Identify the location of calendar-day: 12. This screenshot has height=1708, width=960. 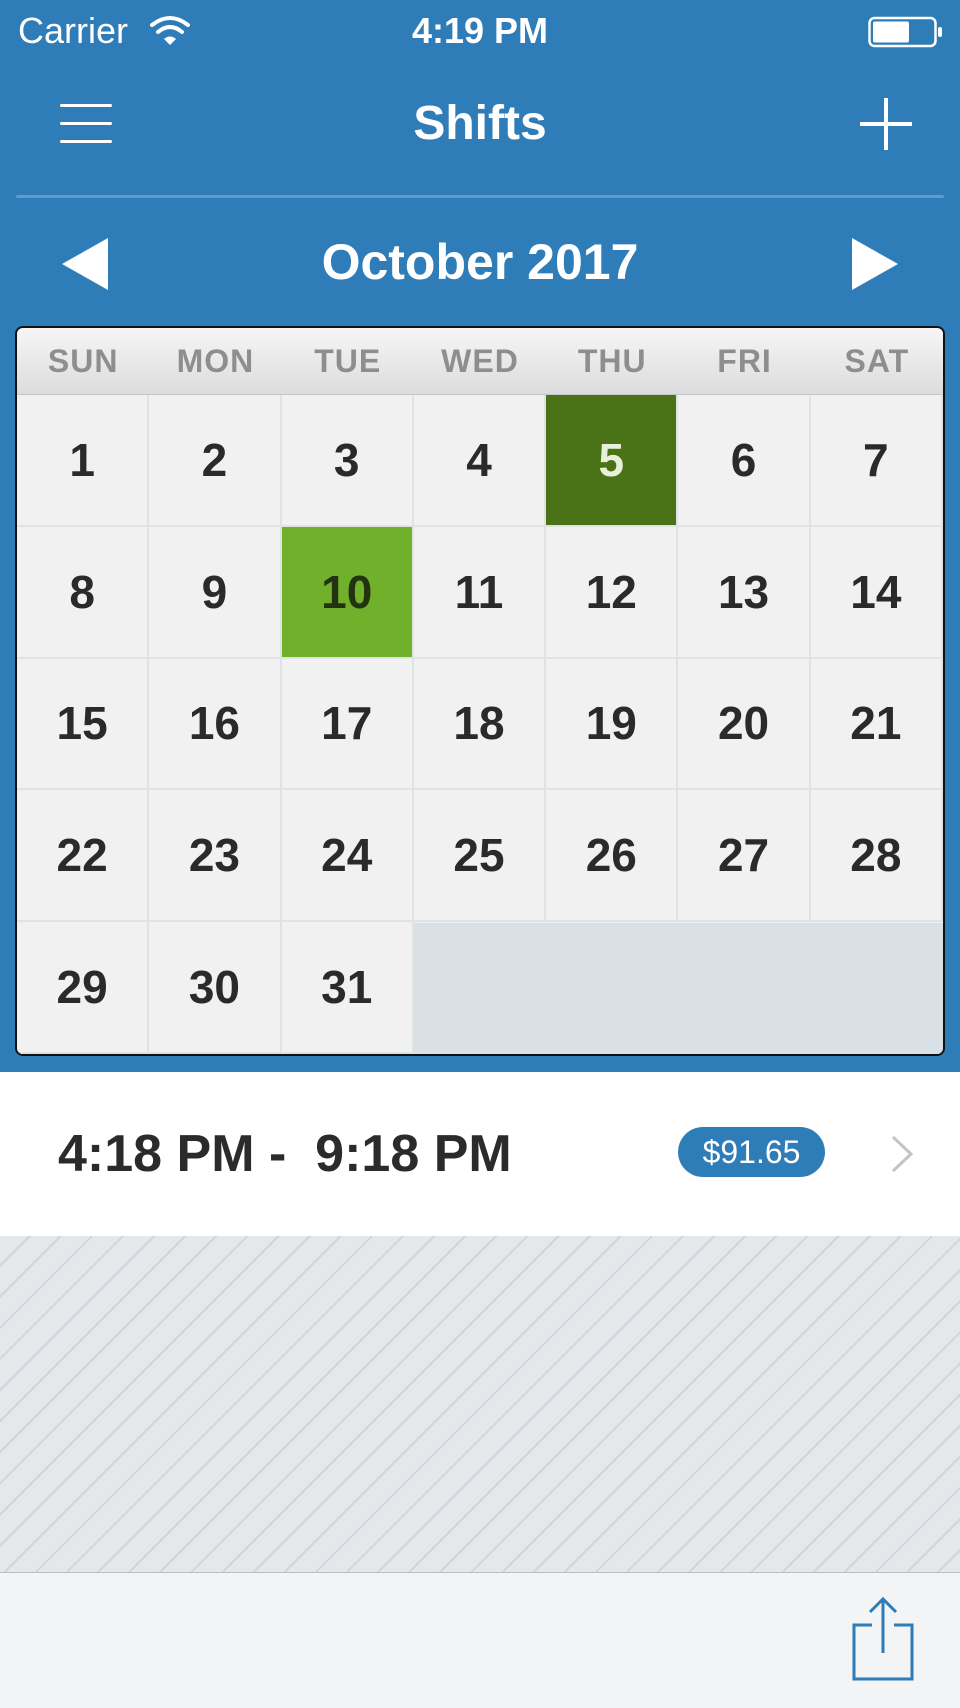
(612, 592).